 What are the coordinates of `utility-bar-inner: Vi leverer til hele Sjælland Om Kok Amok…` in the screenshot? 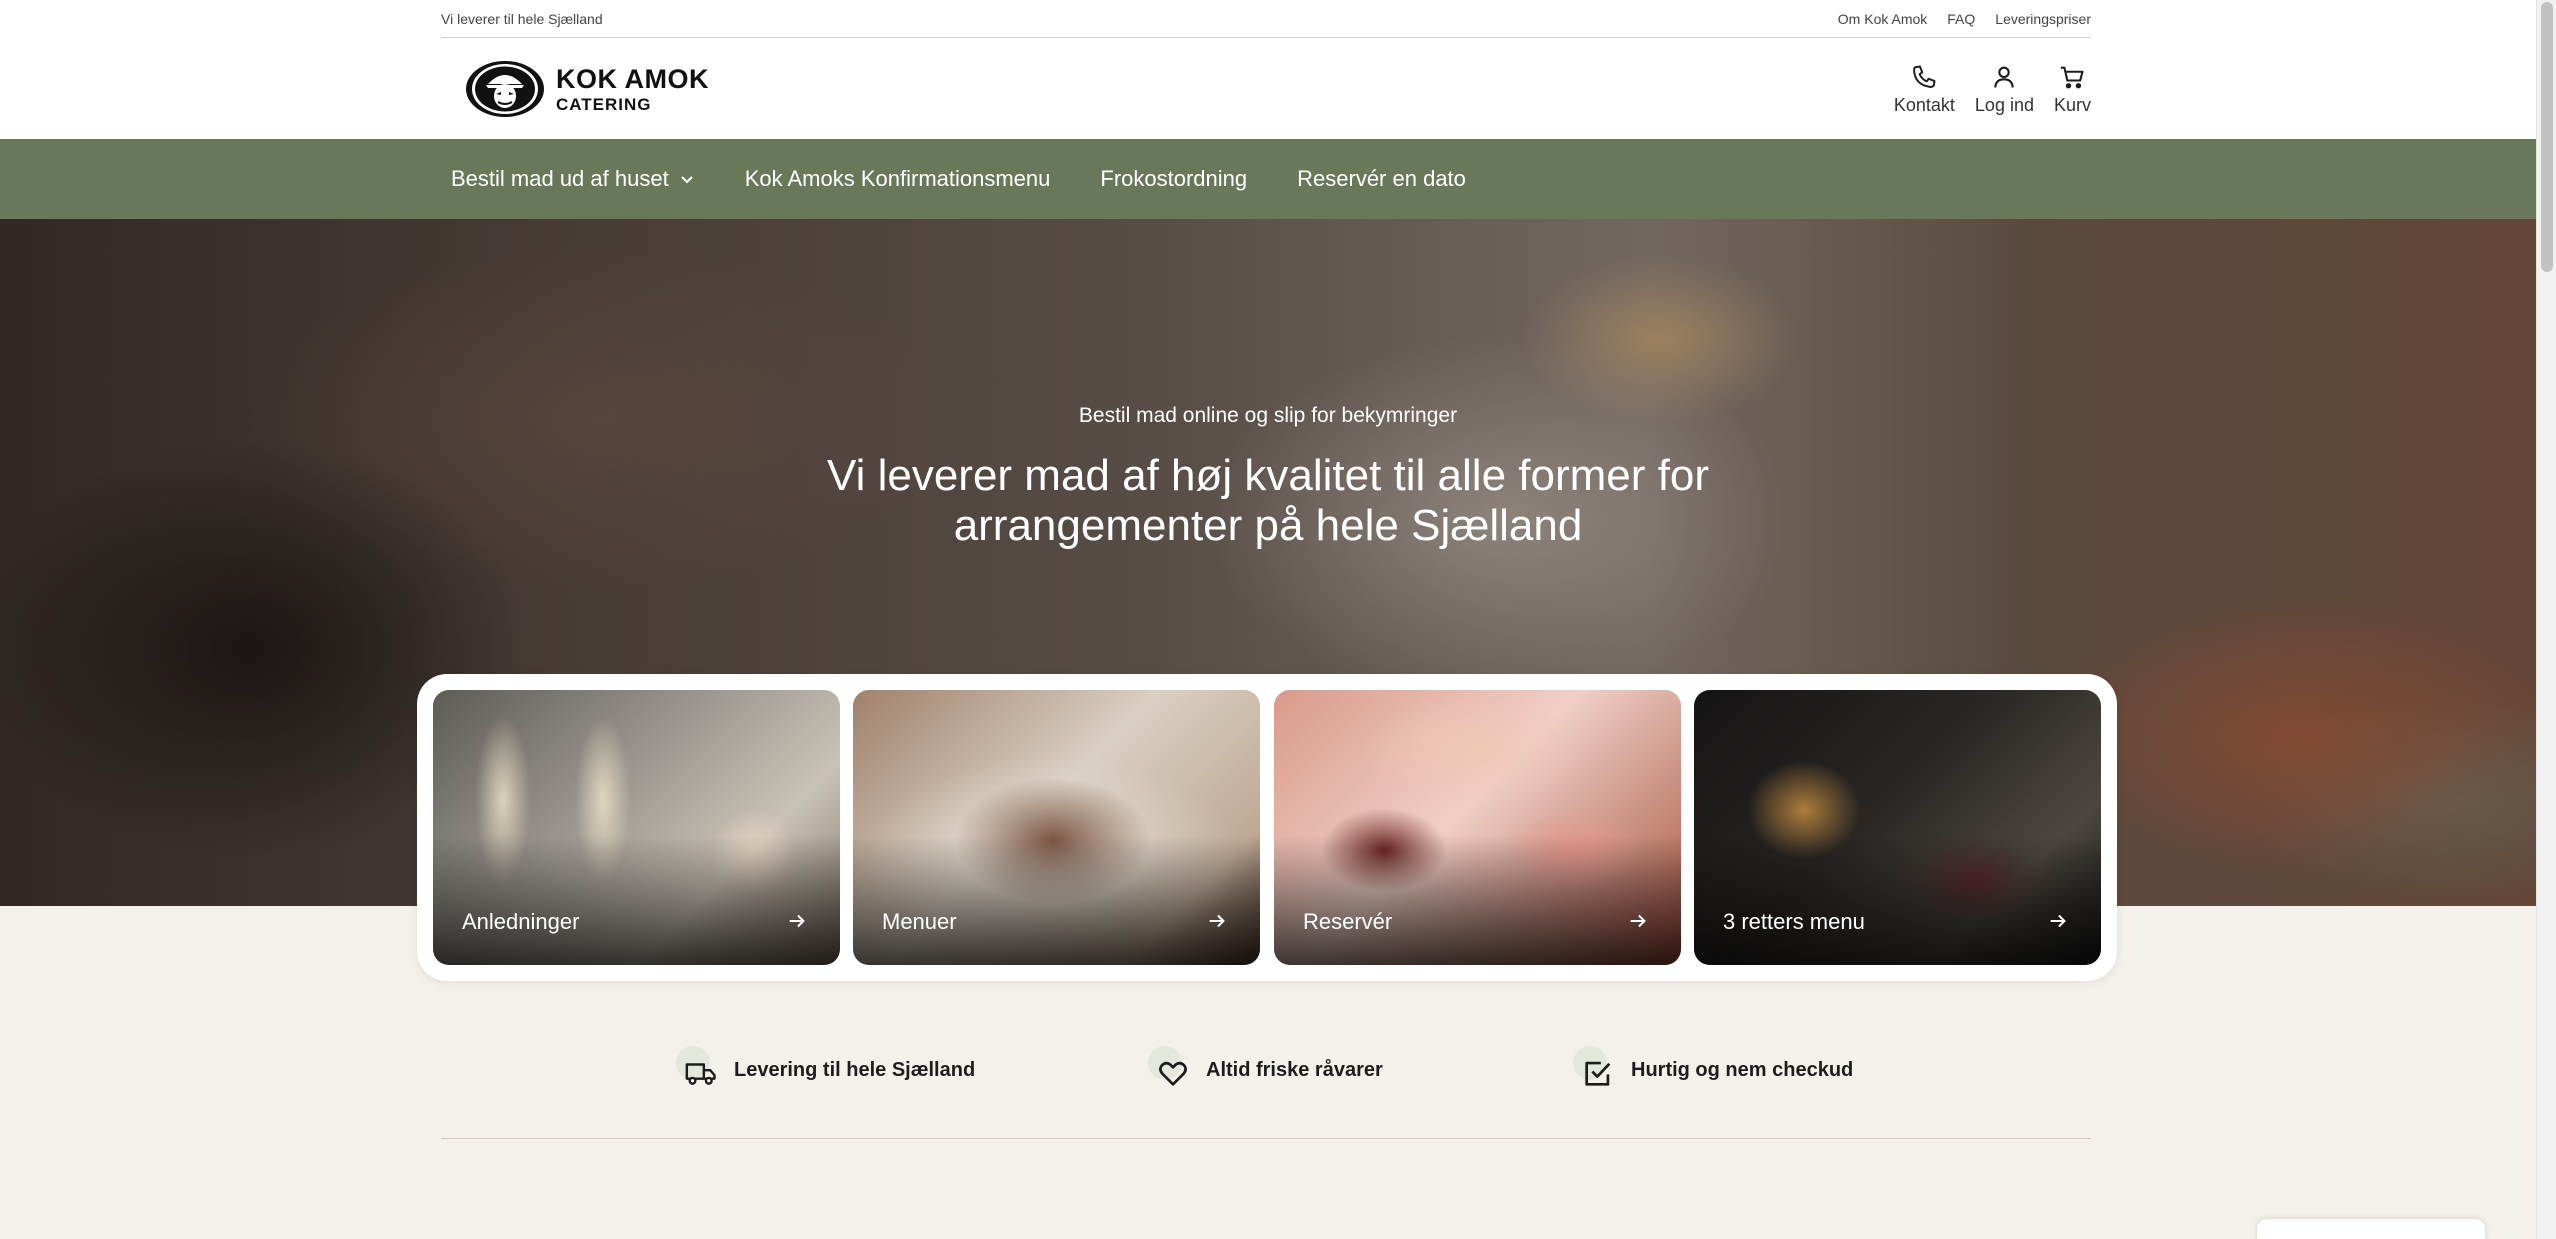 It's located at (1266, 19).